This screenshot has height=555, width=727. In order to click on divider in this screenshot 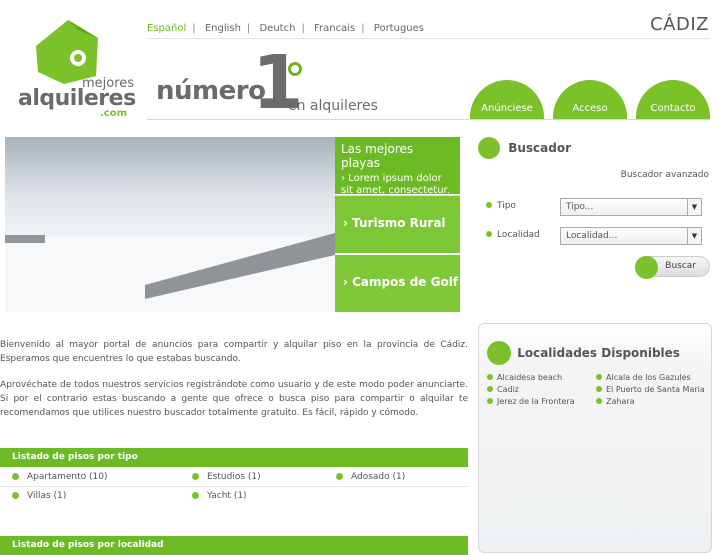, I will do `click(428, 38)`.